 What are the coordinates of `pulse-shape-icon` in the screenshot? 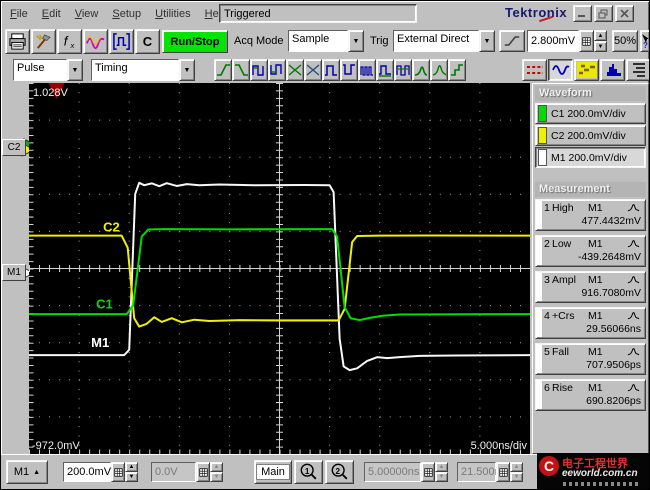 It's located at (633, 352).